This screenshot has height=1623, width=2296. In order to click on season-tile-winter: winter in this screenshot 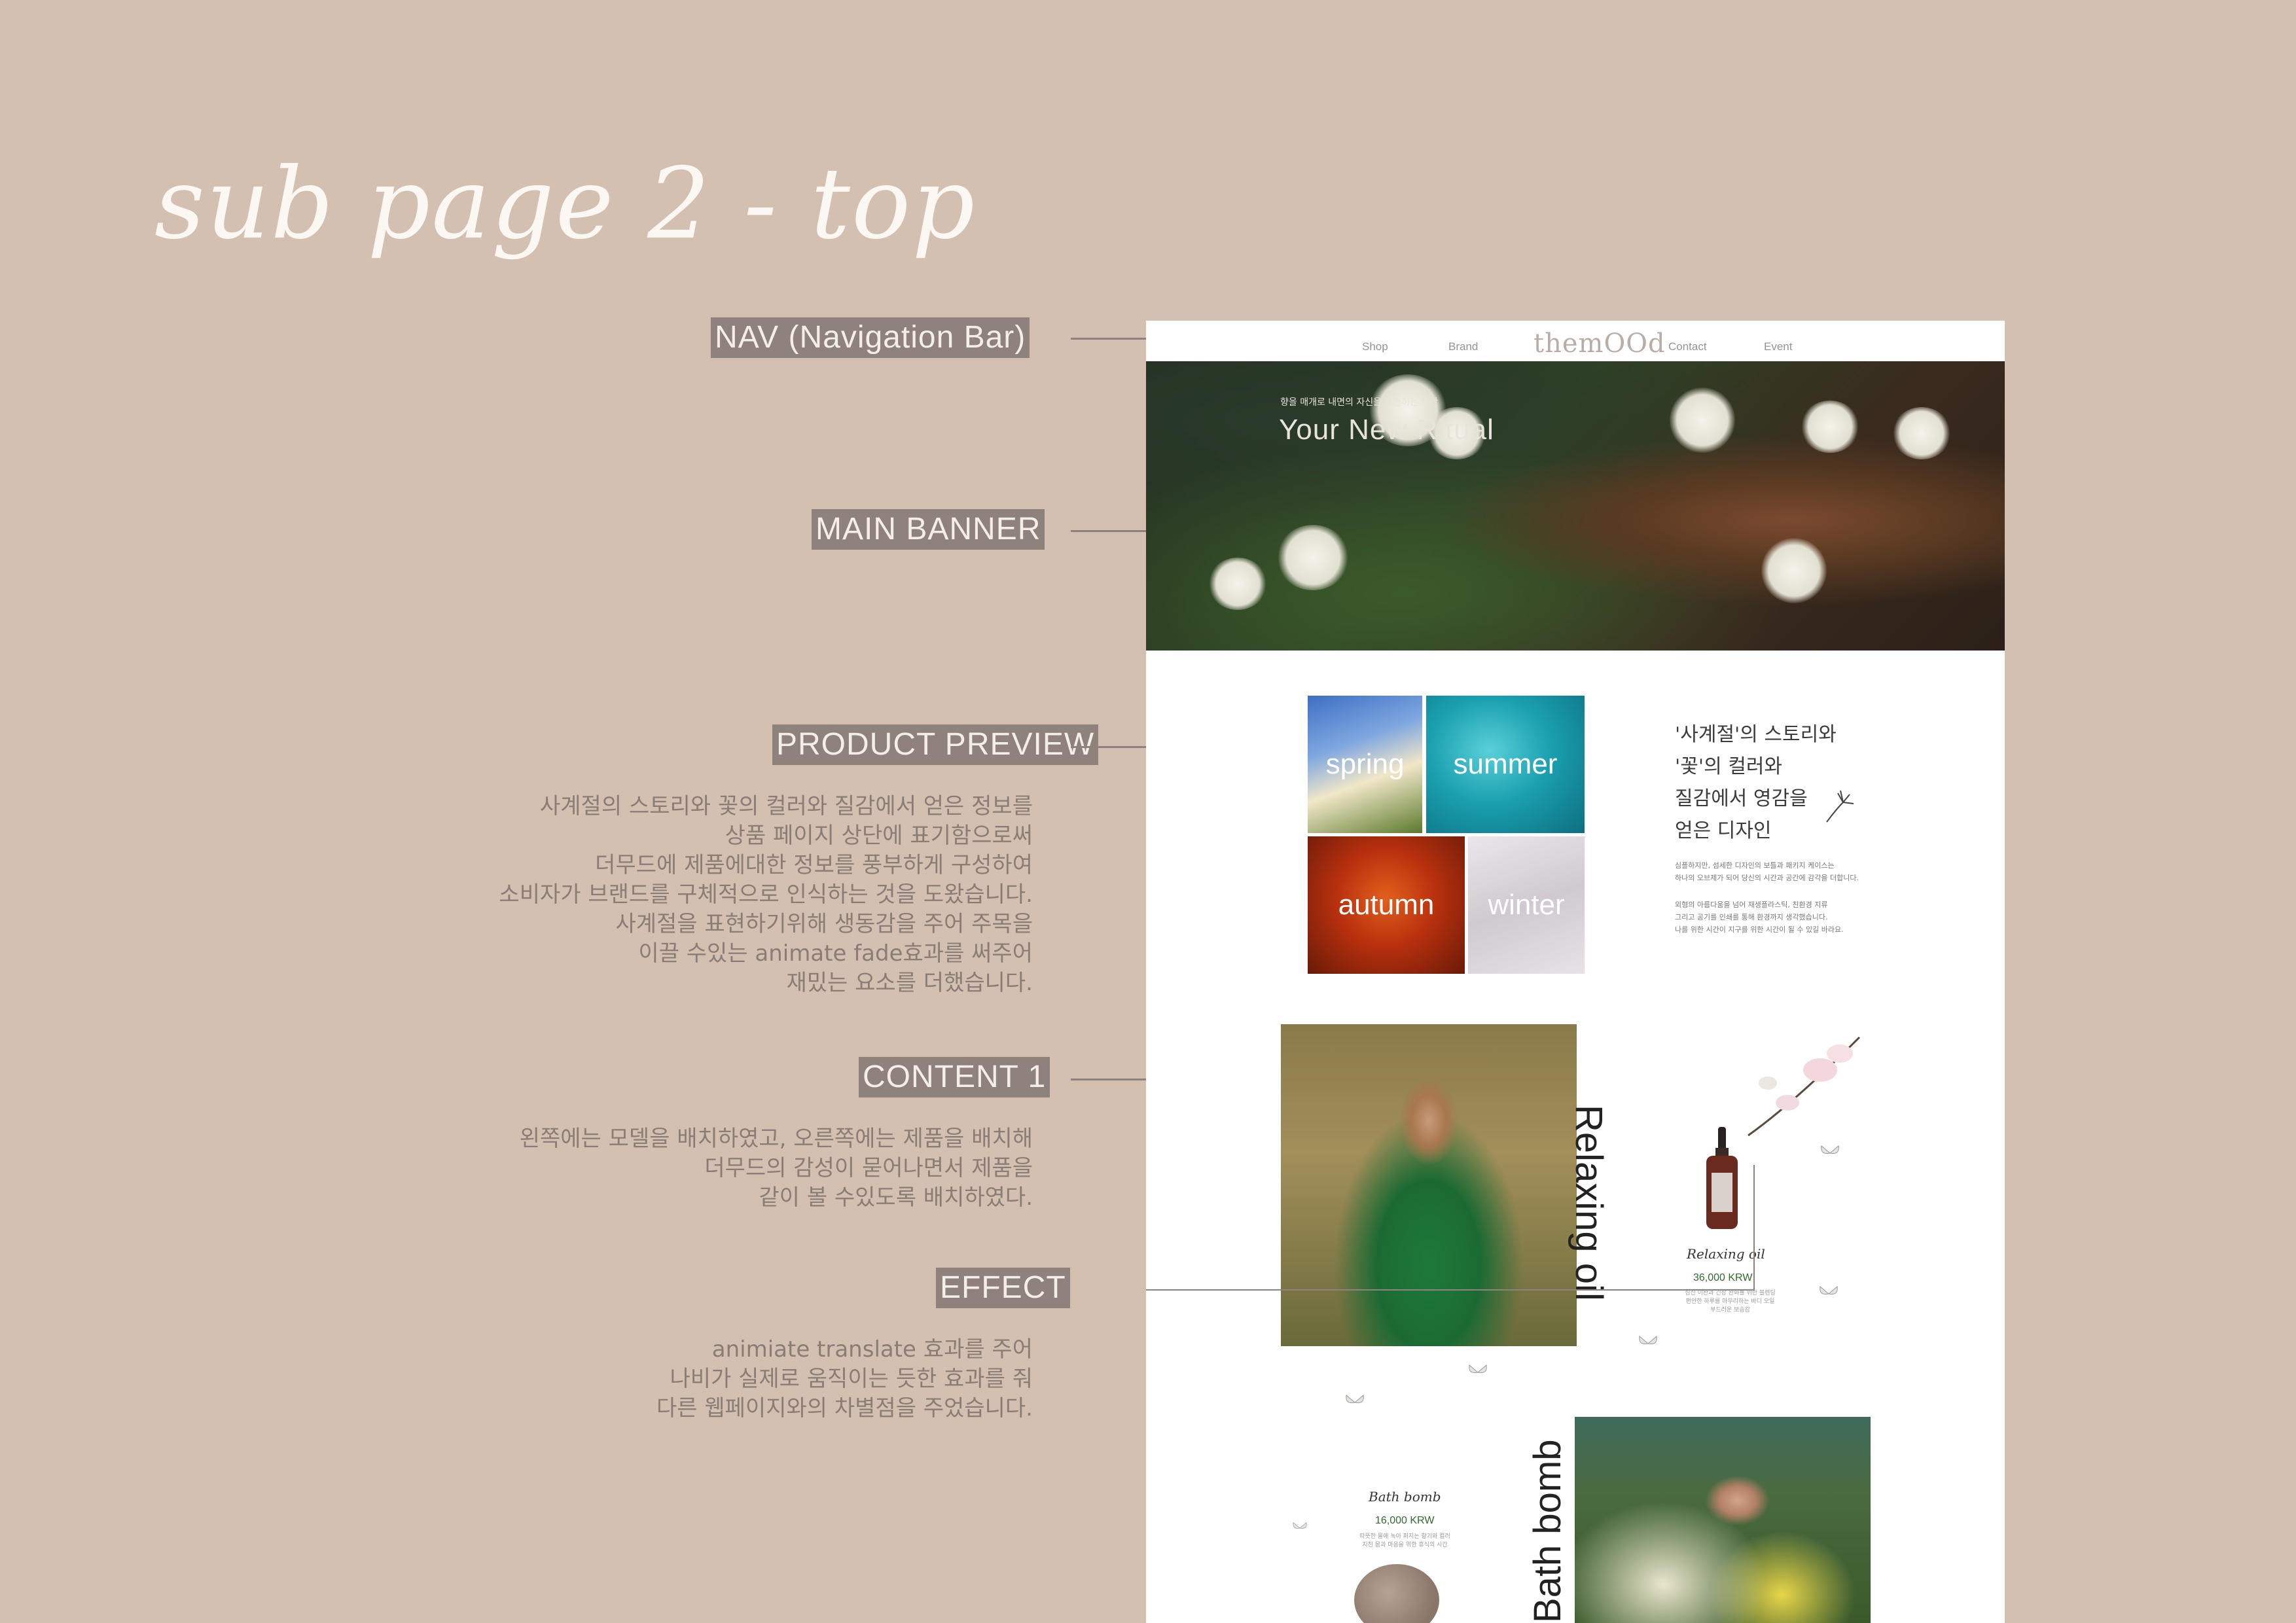, I will do `click(1526, 905)`.